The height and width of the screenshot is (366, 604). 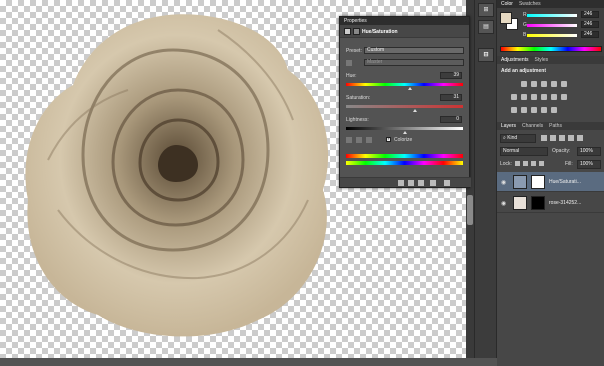 I want to click on blue-slider, so click(x=552, y=35).